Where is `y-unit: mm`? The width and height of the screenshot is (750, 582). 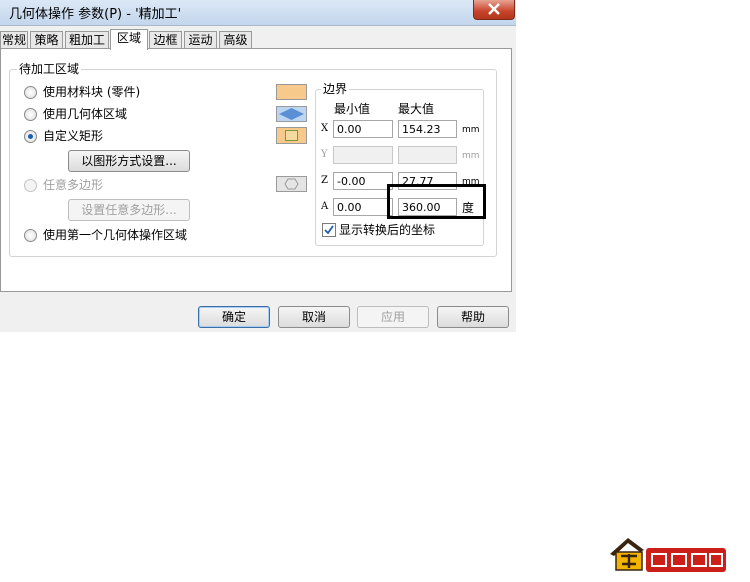
y-unit: mm is located at coordinates (471, 156).